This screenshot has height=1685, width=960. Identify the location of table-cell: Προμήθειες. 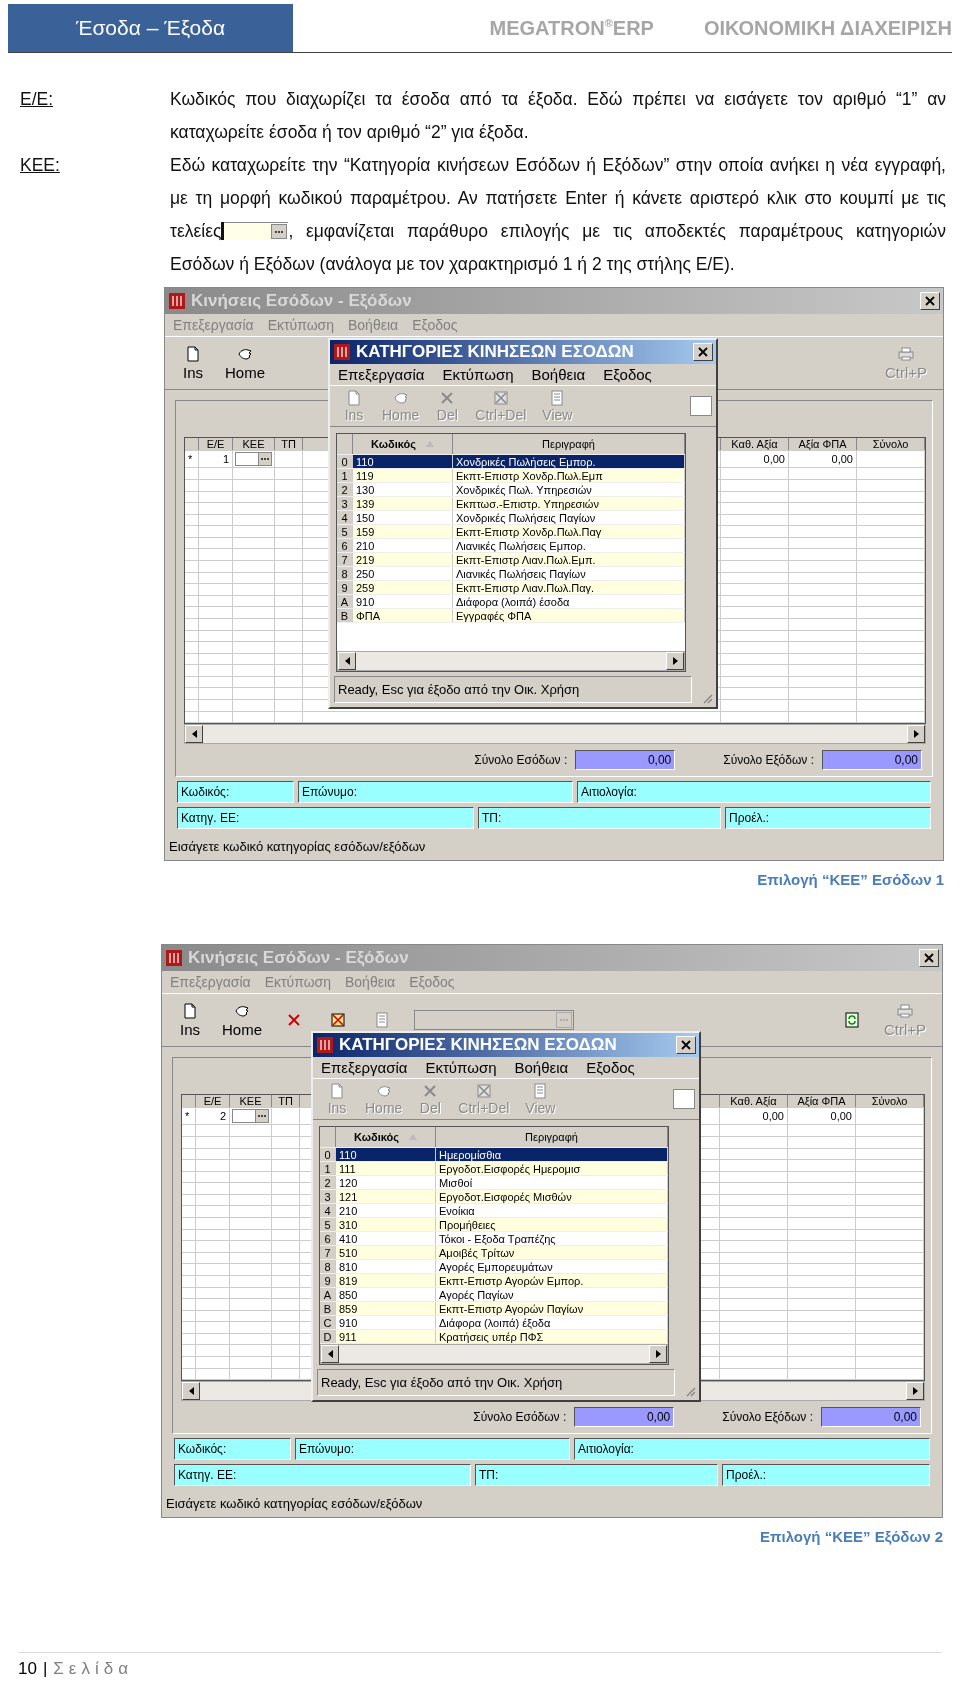
(552, 1224).